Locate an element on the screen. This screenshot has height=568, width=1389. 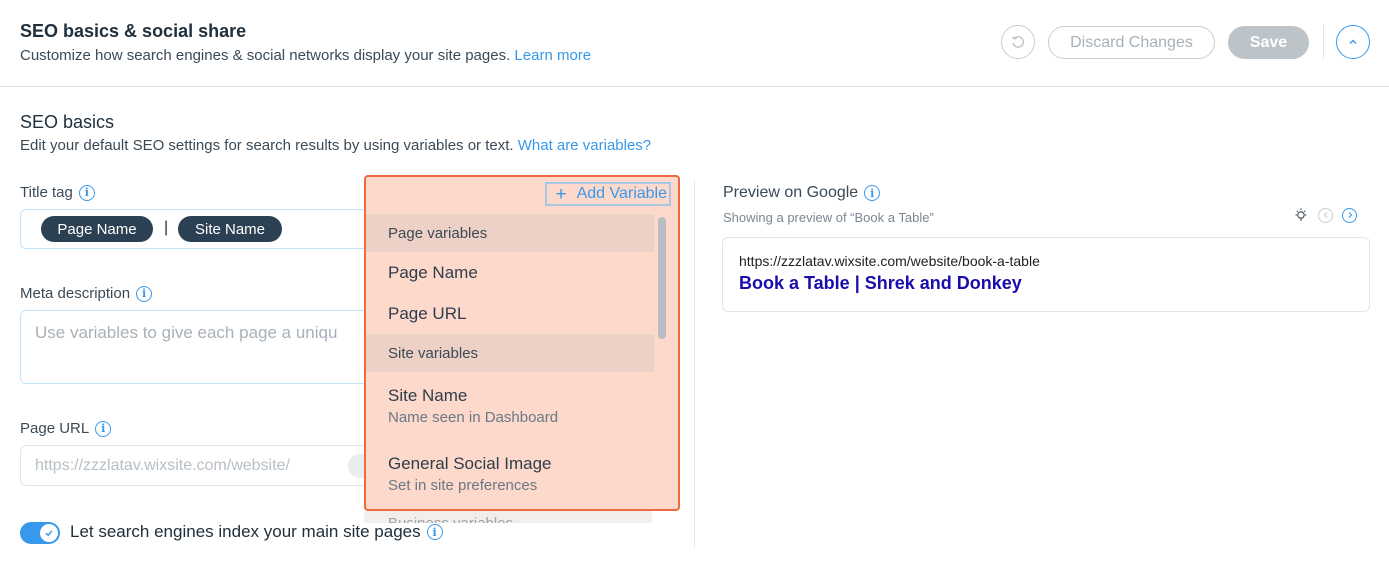
group-header-page-variables: Page variables is located at coordinates (510, 233).